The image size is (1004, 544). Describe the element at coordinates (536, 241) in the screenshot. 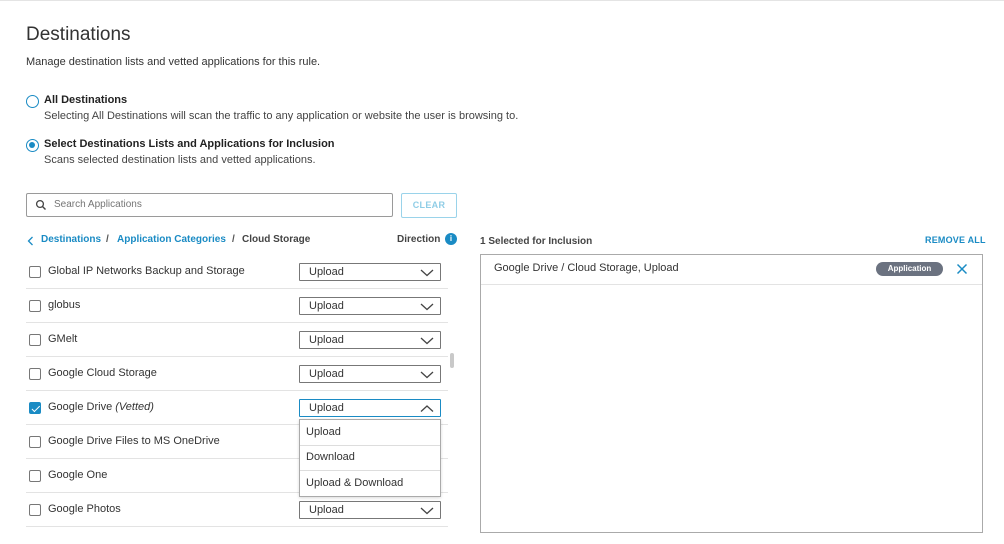

I see `selected-count: 1 Selected for Inclusion` at that location.